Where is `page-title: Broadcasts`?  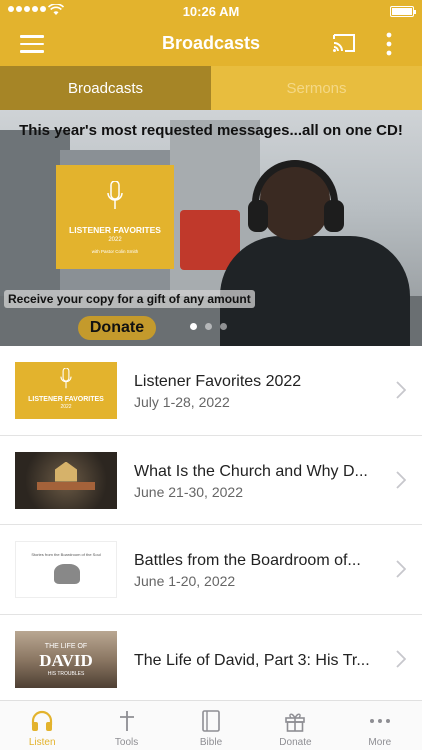 page-title: Broadcasts is located at coordinates (211, 43).